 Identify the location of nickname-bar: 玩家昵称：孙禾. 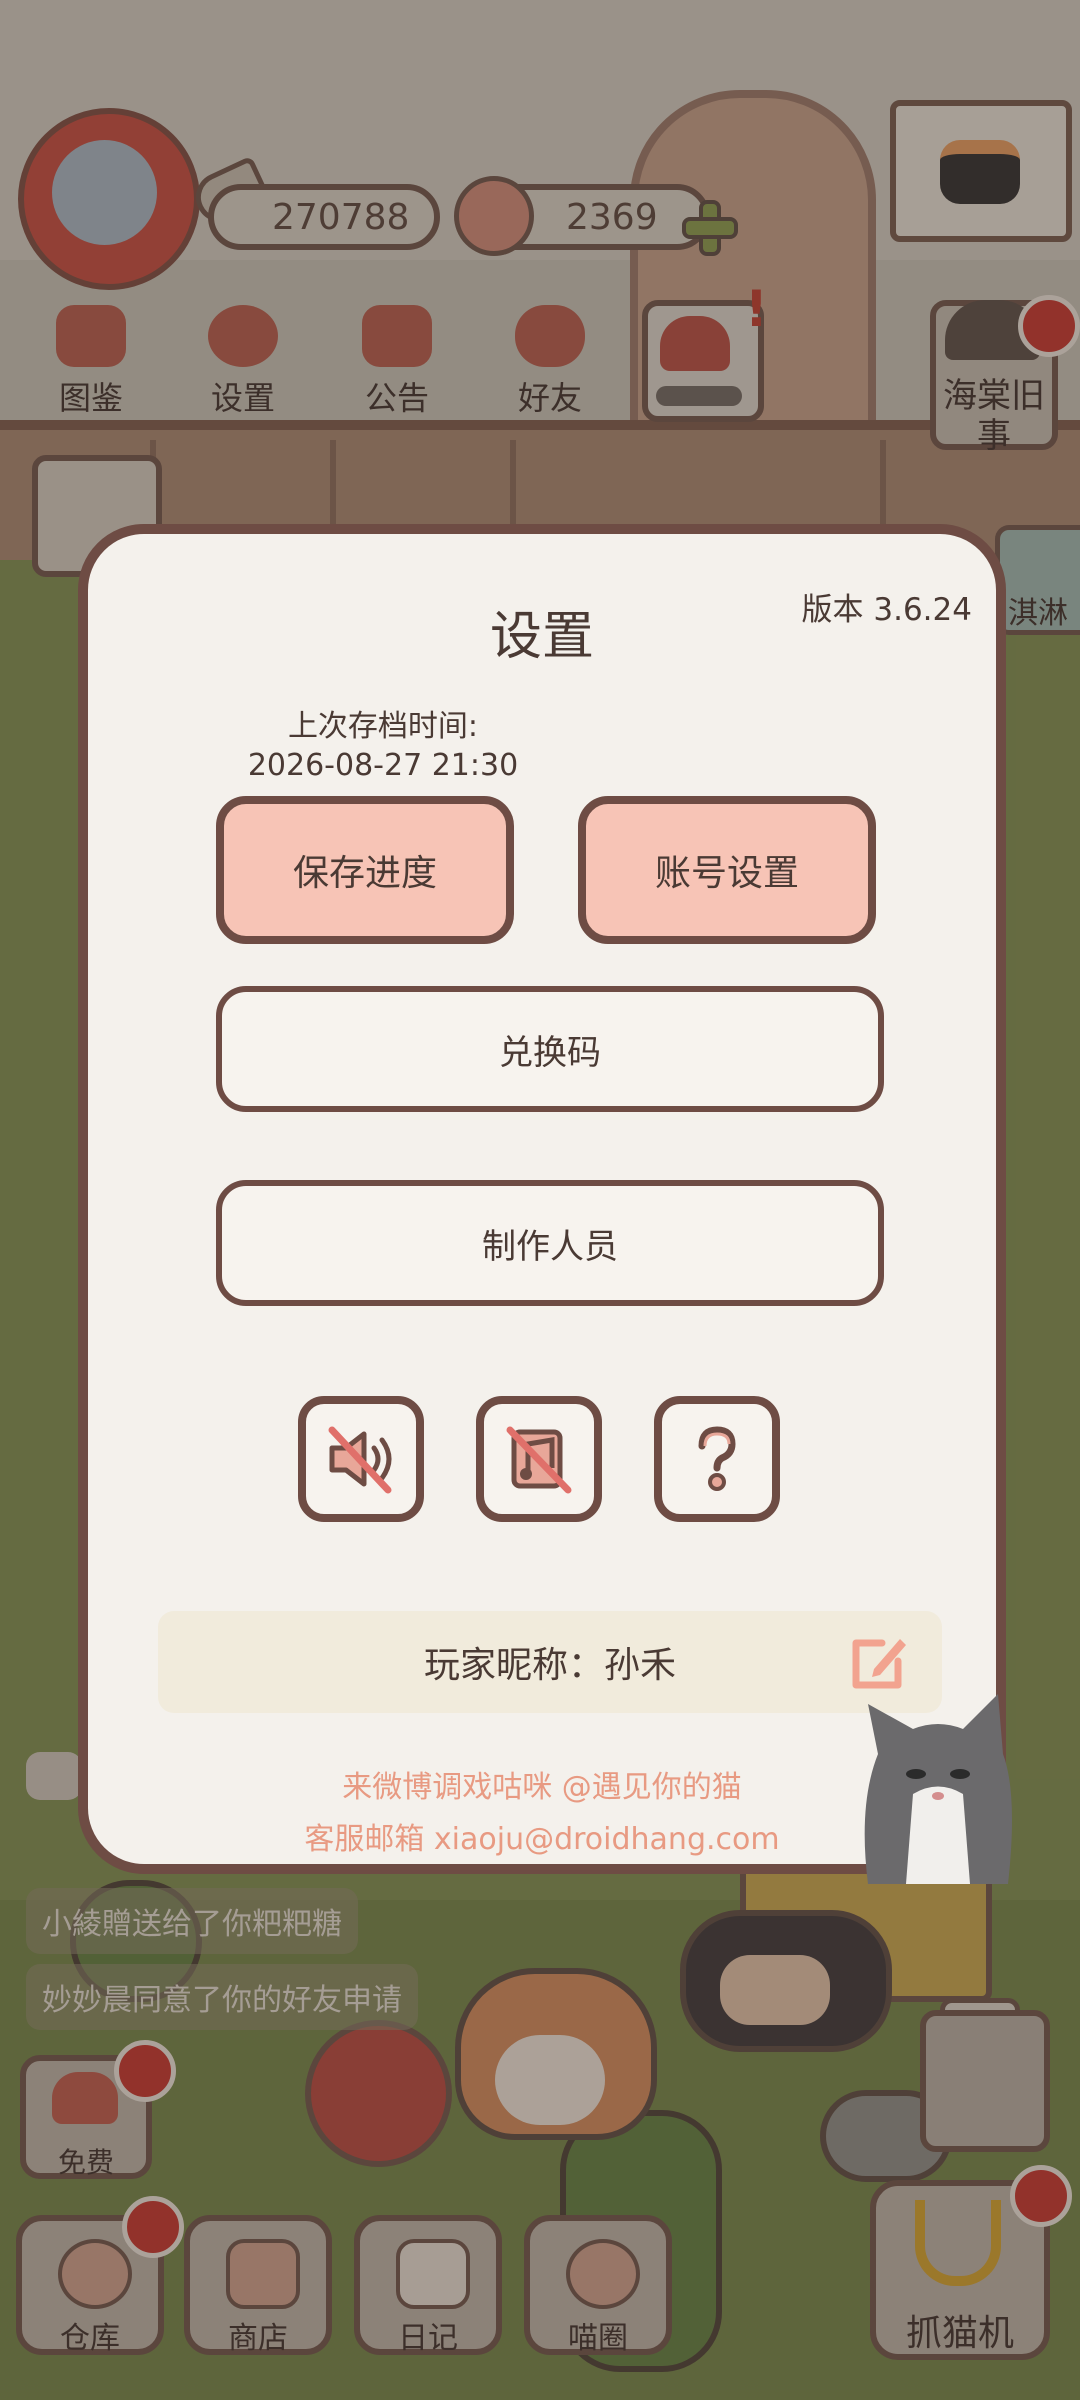
(550, 1662).